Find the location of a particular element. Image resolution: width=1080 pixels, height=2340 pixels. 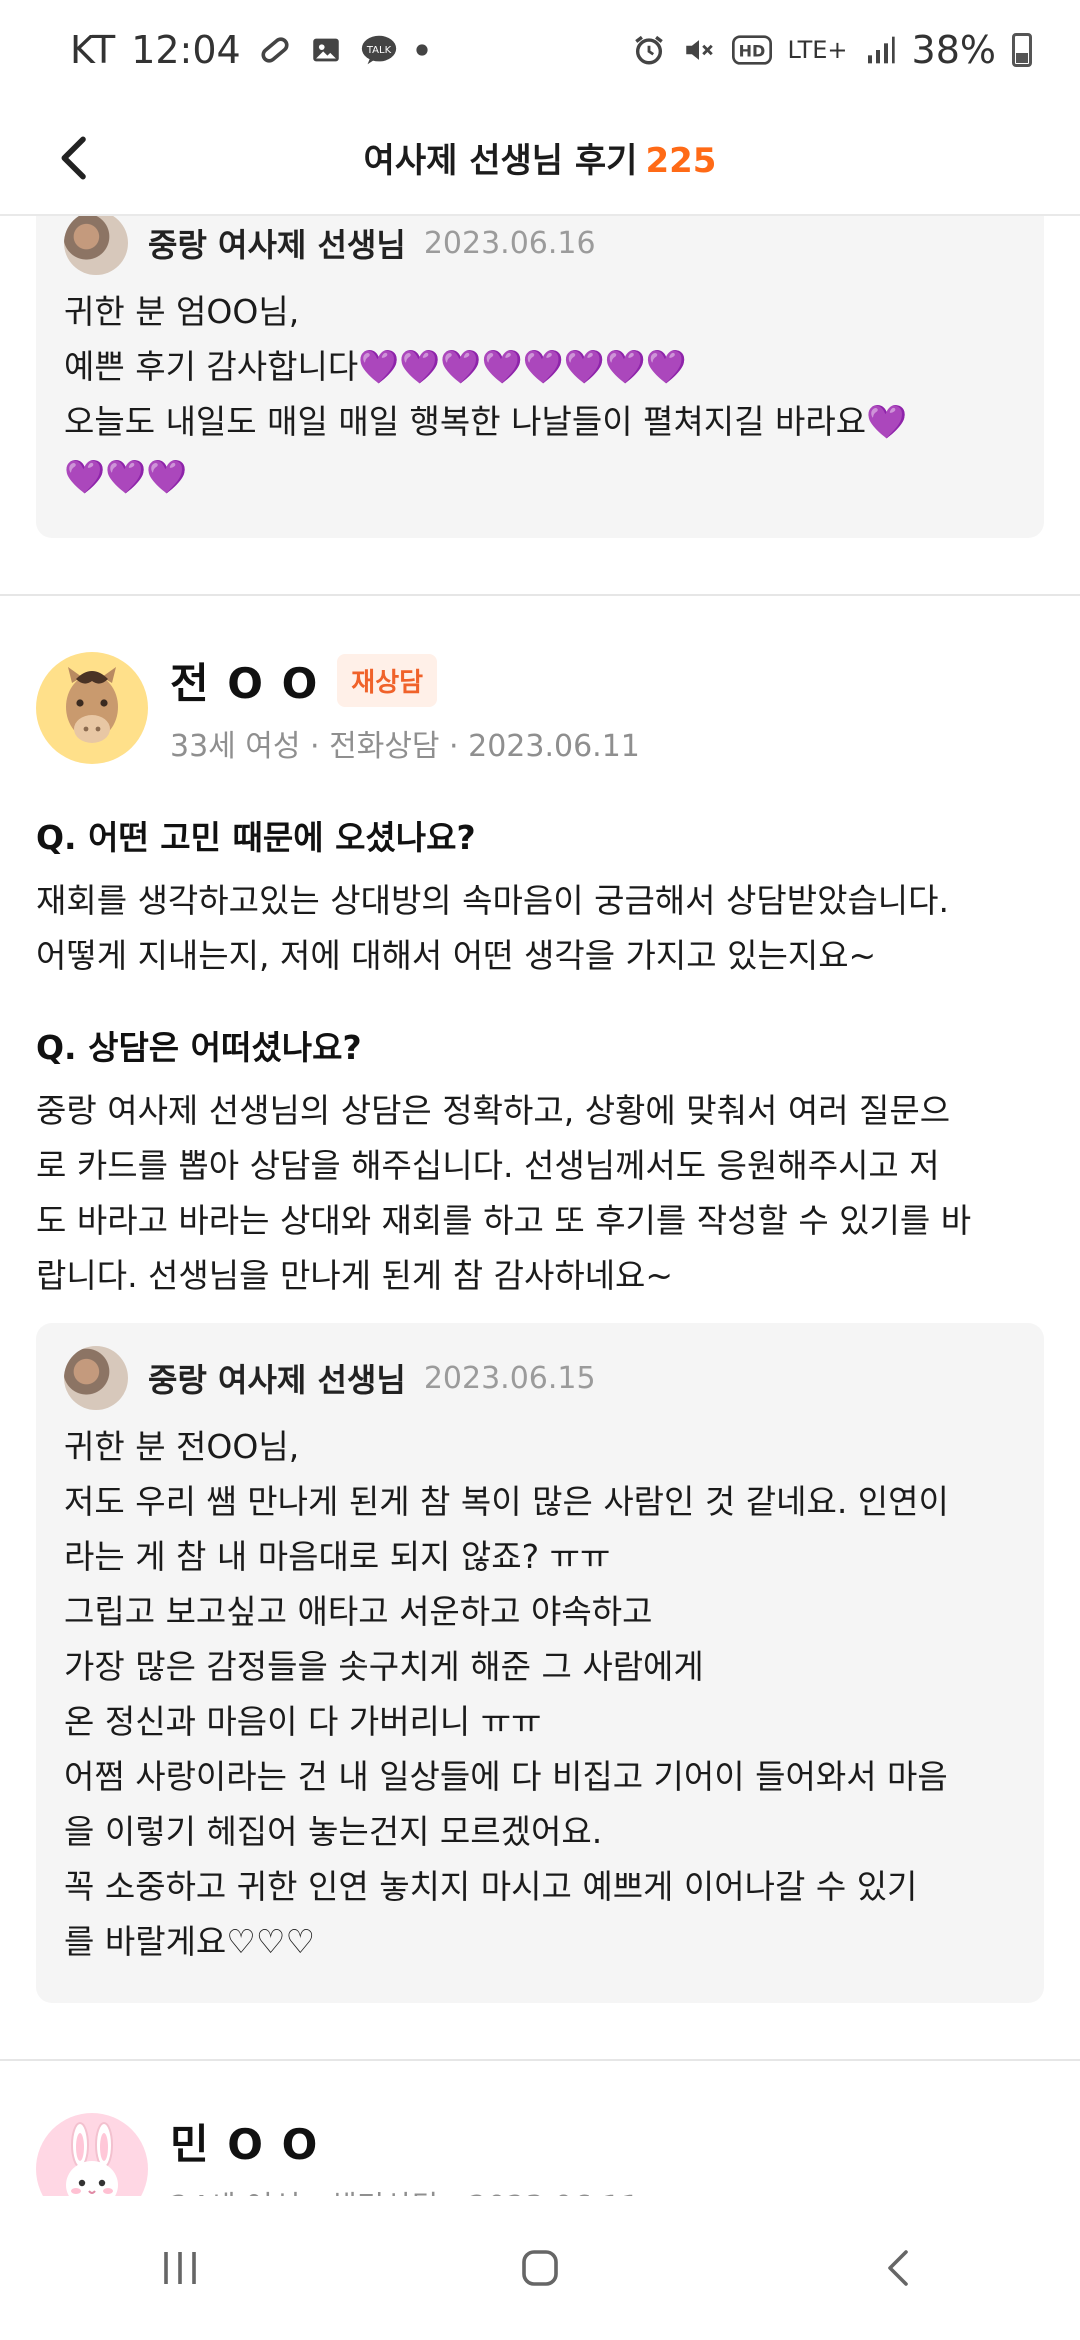

page-title-text: 여사제 선생님 후기 is located at coordinates (500, 160).